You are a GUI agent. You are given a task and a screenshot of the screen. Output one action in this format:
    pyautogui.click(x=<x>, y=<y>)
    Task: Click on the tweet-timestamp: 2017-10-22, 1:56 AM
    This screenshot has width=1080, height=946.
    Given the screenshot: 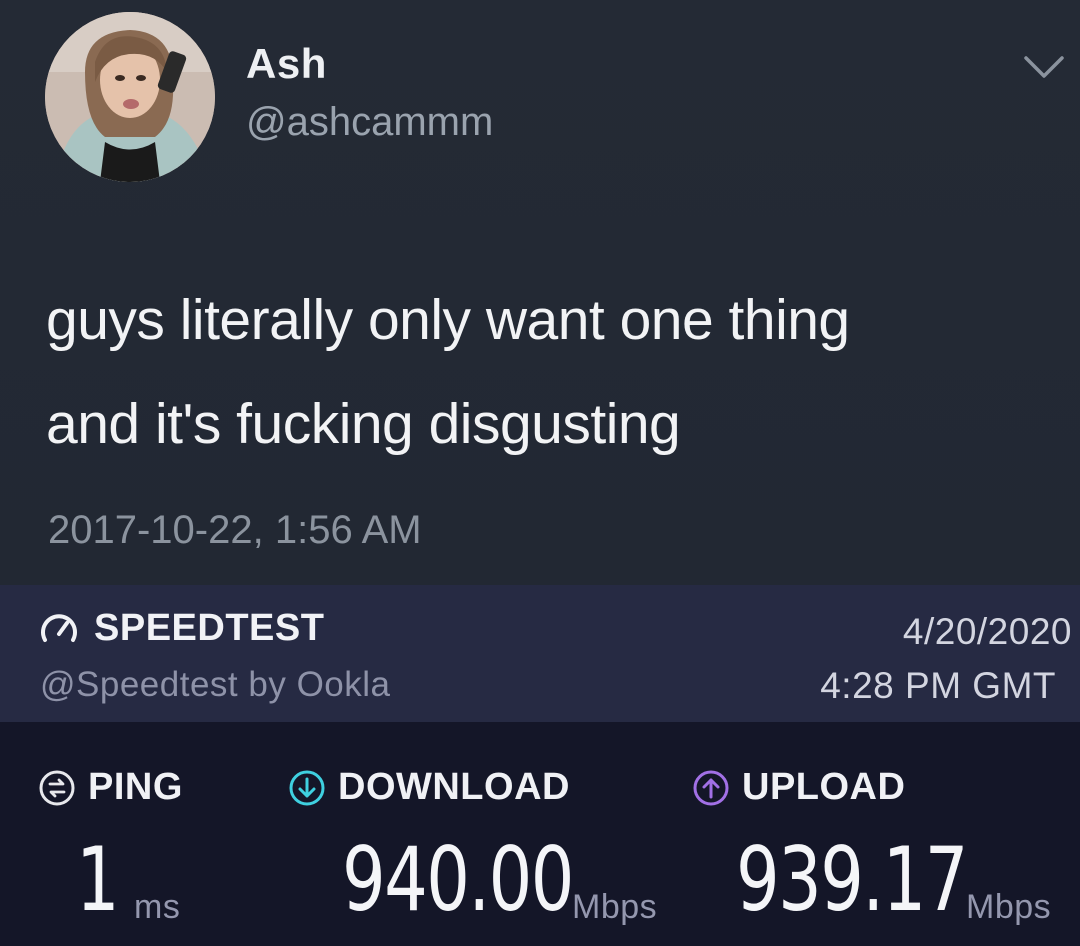 What is the action you would take?
    pyautogui.click(x=235, y=530)
    